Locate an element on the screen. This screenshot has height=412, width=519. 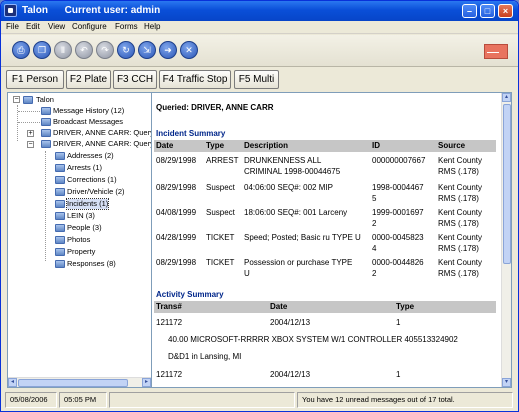
menu-edit: Edit is located at coordinates (33, 26).